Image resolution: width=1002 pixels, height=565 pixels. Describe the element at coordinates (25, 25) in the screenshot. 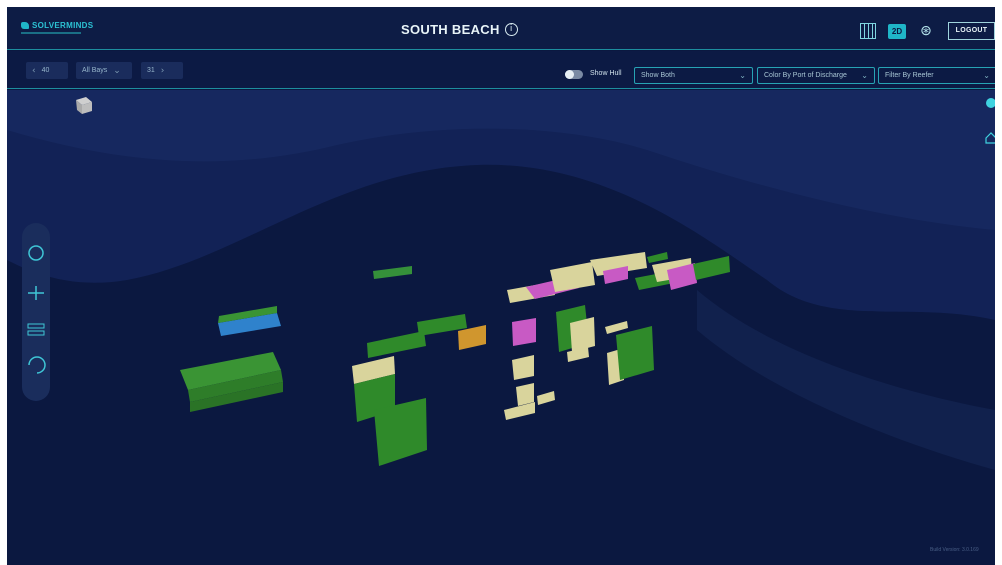

I see `logo-icon` at that location.